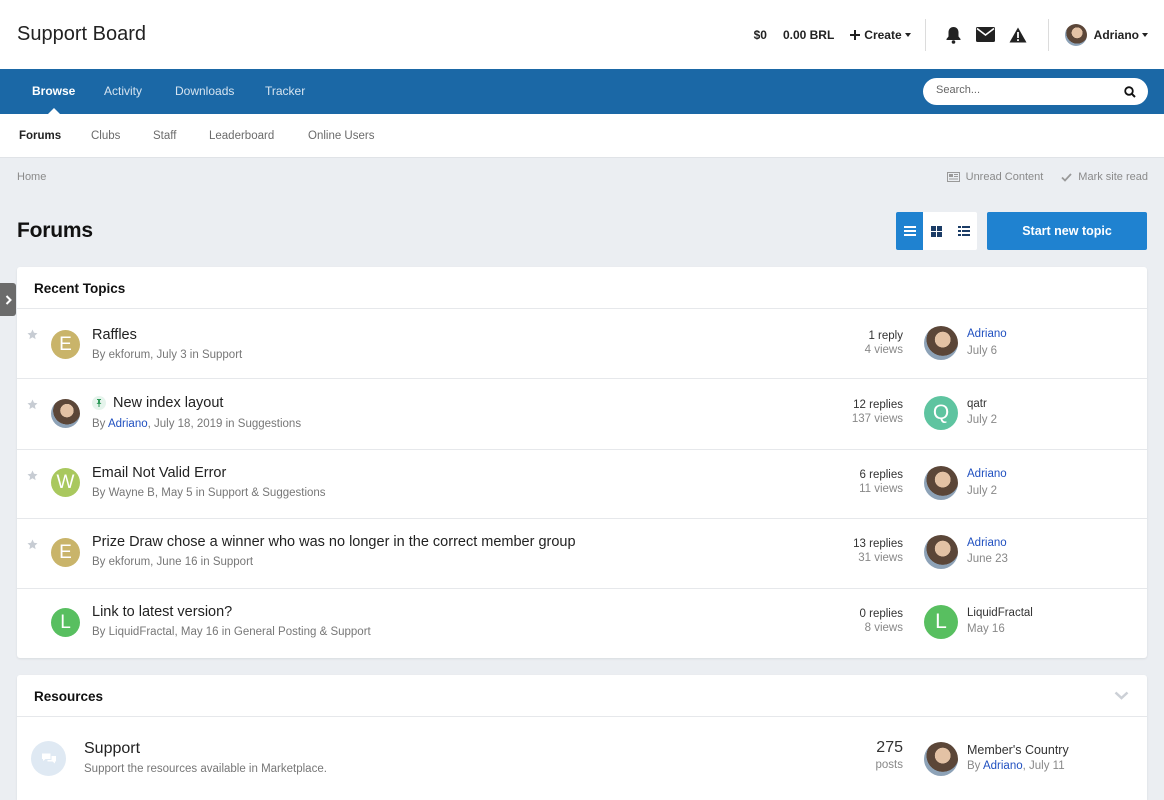 Image resolution: width=1164 pixels, height=800 pixels. Describe the element at coordinates (1106, 34) in the screenshot. I see `user-menu: Adriano` at that location.